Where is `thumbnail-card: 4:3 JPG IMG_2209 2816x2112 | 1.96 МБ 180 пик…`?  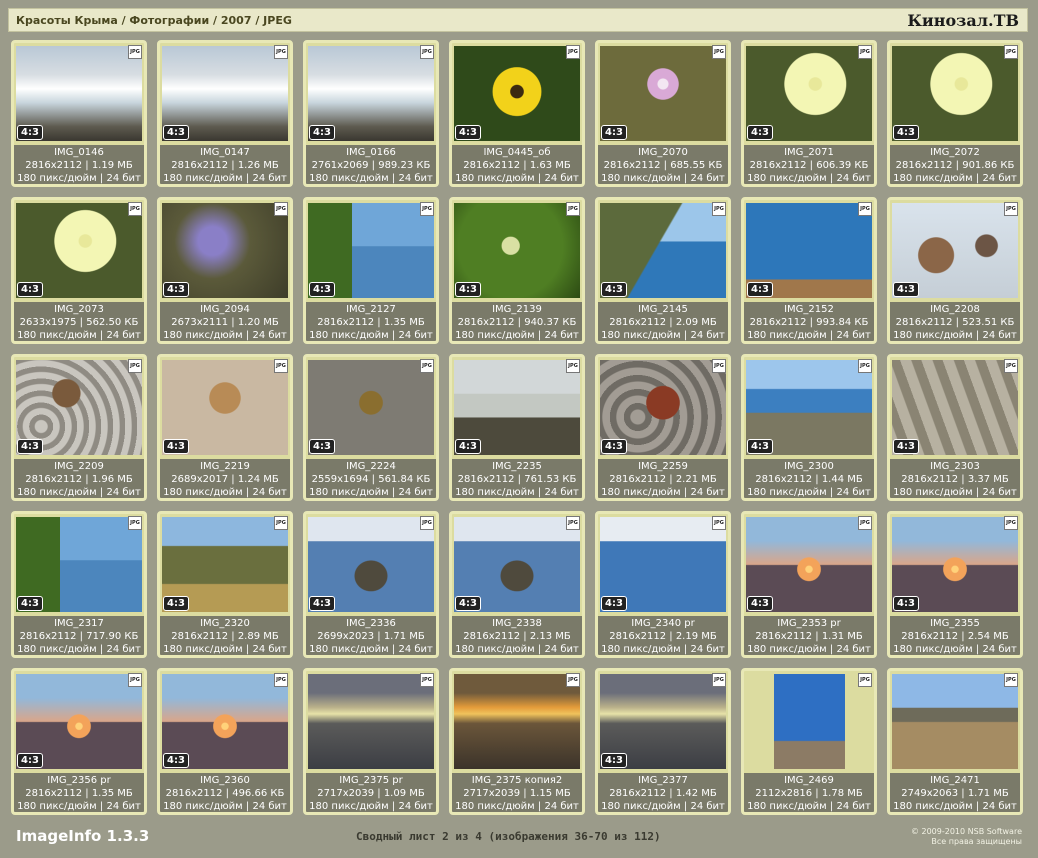 thumbnail-card: 4:3 JPG IMG_2209 2816x2112 | 1.96 МБ 180 пик… is located at coordinates (79, 427).